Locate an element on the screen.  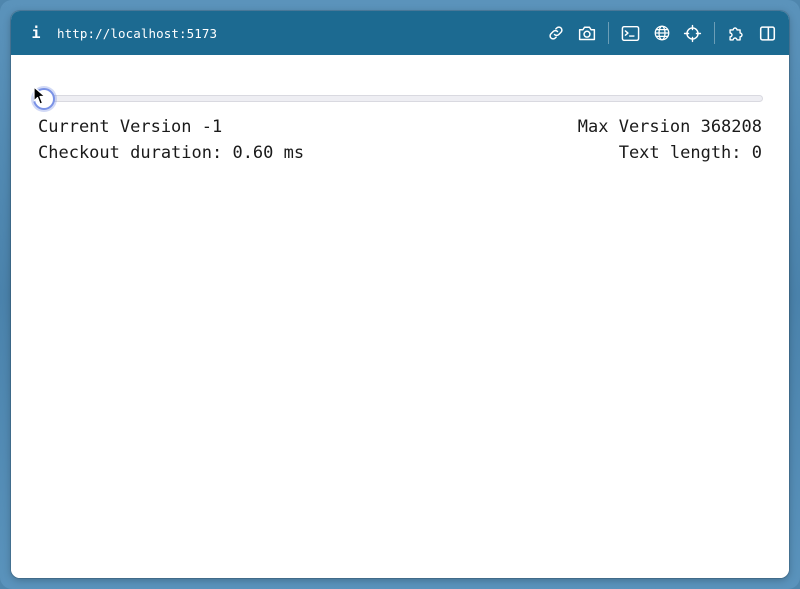
network-button is located at coordinates (661, 33).